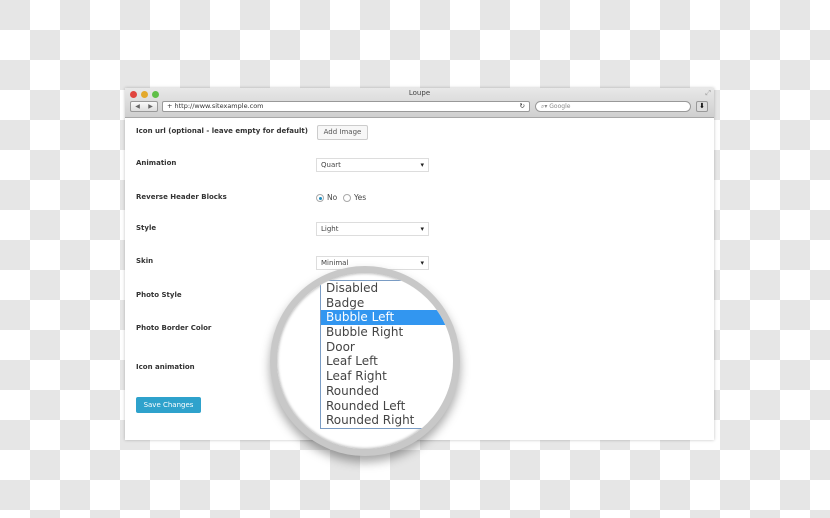  I want to click on dropdown-option: Leaf Right, so click(387, 376).